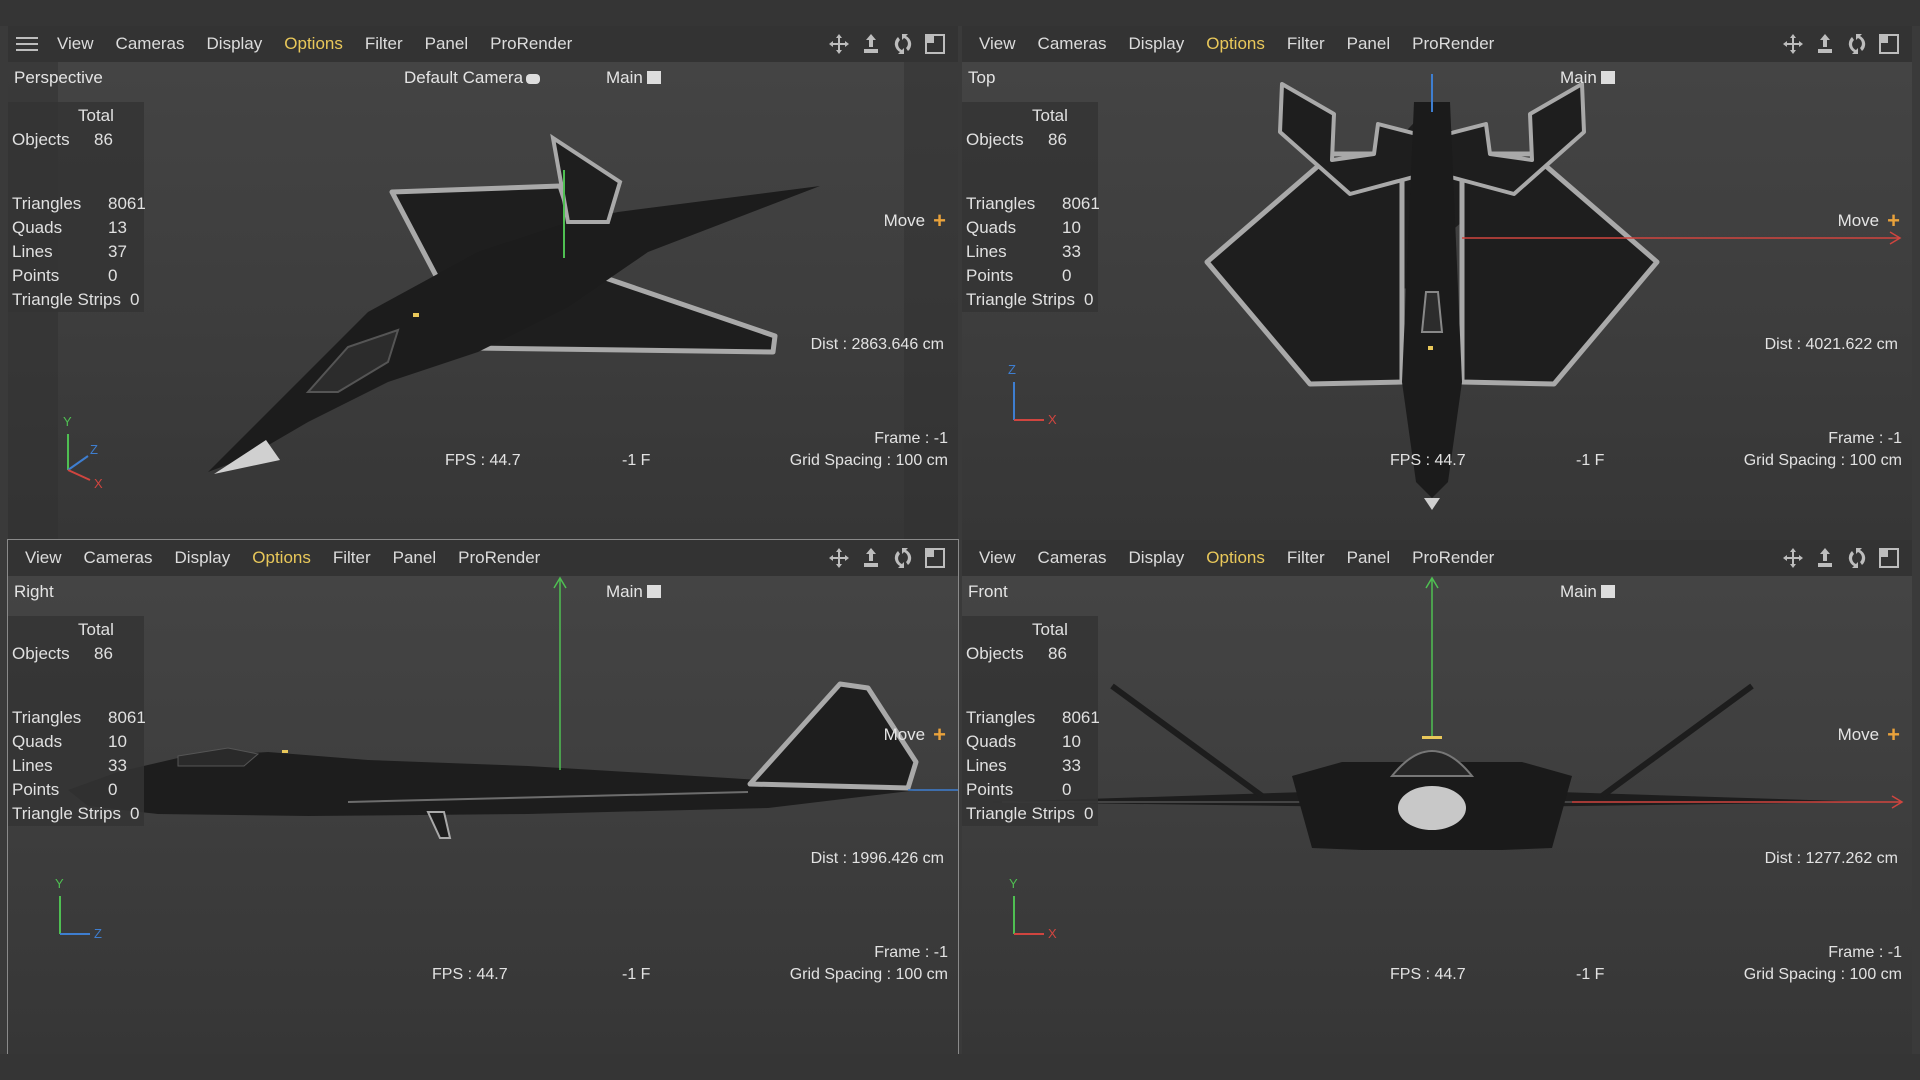 The width and height of the screenshot is (1920, 1080). What do you see at coordinates (1578, 77) in the screenshot?
I see `render-target-name: Main` at bounding box center [1578, 77].